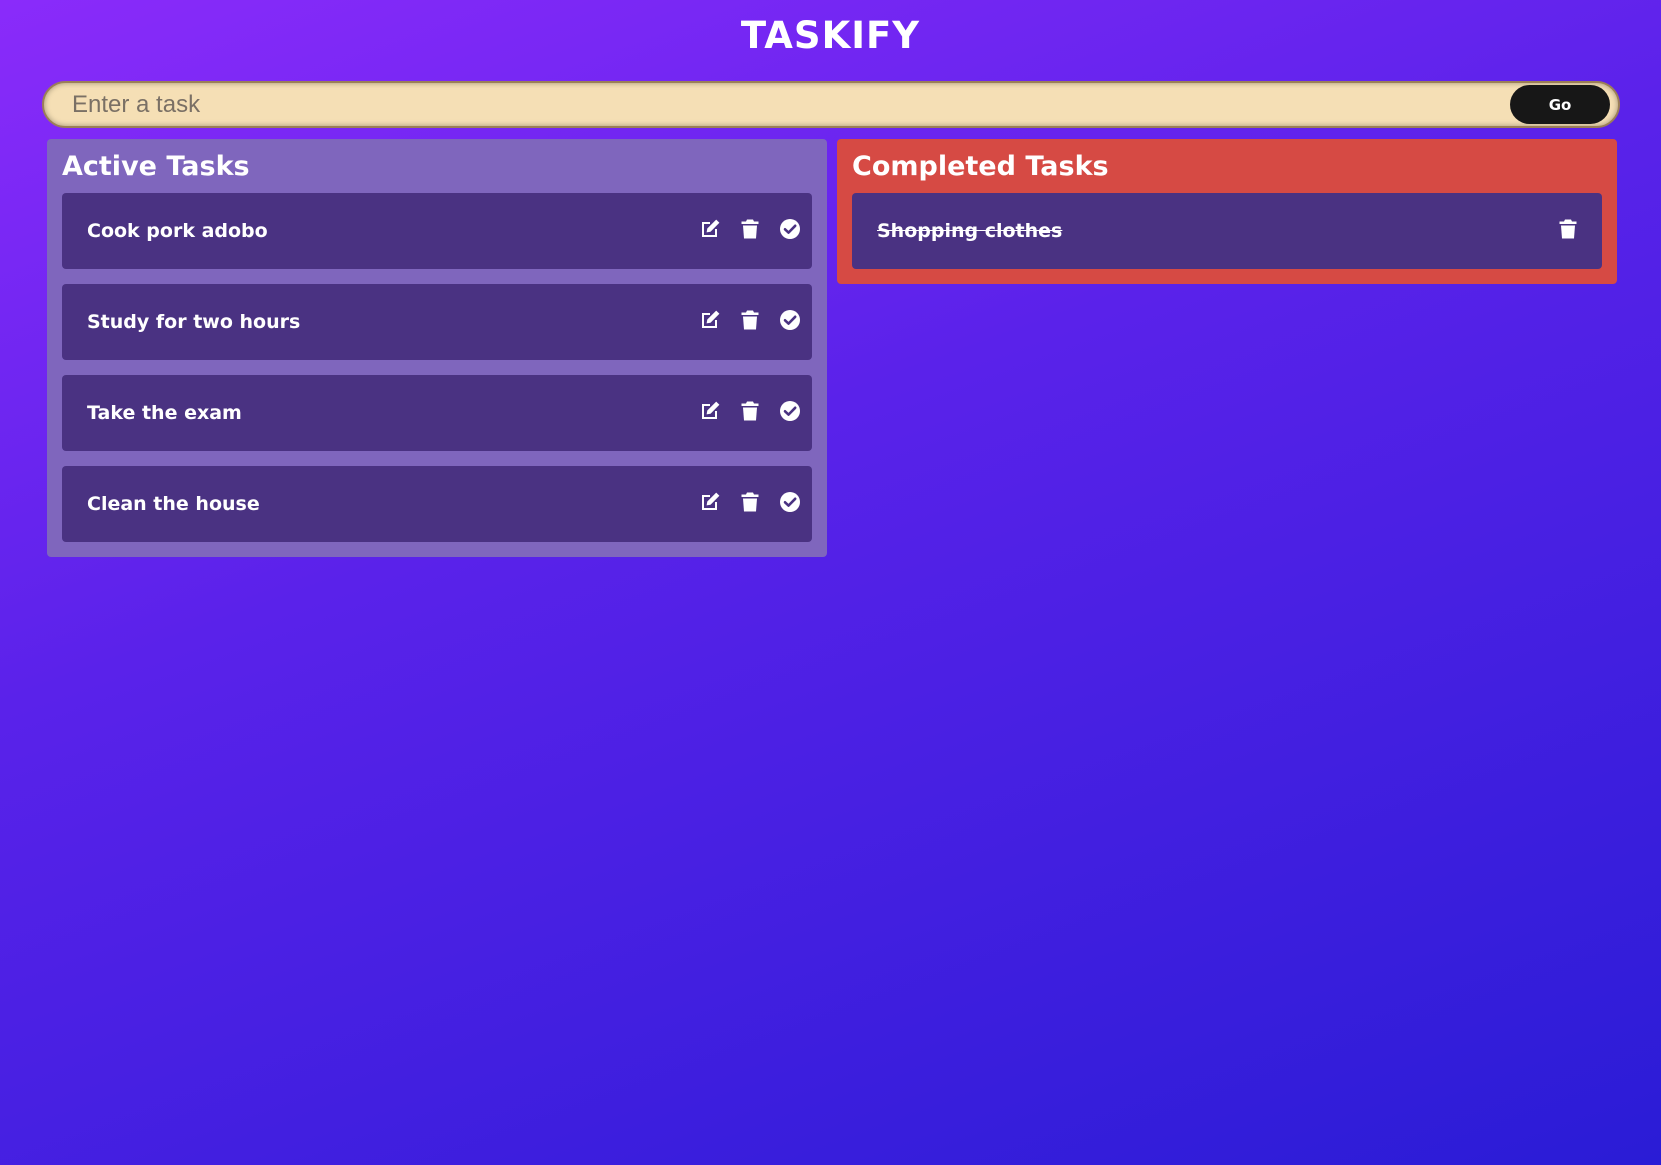 This screenshot has height=1165, width=1661. I want to click on task-input, so click(779, 104).